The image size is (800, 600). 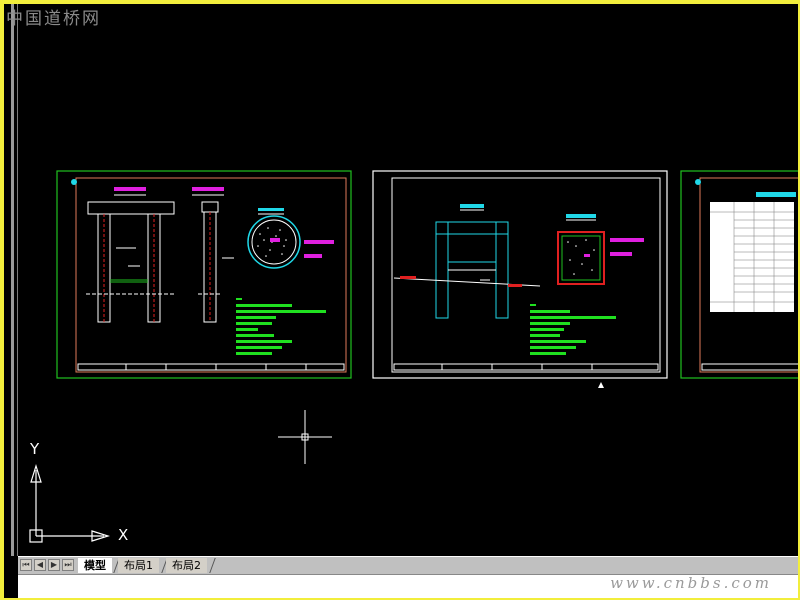 I want to click on watermark-bottom-right: www.cnbbs.com, so click(x=691, y=583).